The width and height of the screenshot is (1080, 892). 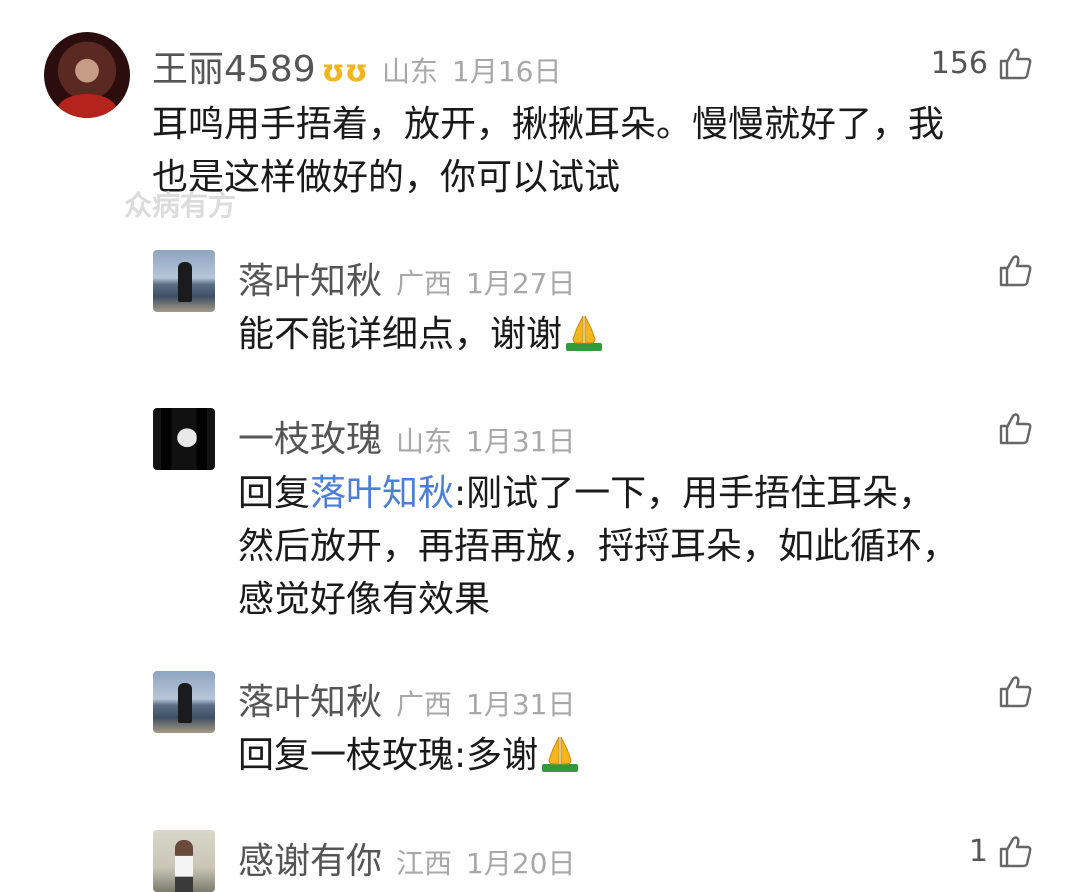 I want to click on comment-text: 耳鸣用手捂着，放开，揪揪耳朵。慢慢就好了，我 也是这样做好的，你可以试试, so click(x=548, y=151).